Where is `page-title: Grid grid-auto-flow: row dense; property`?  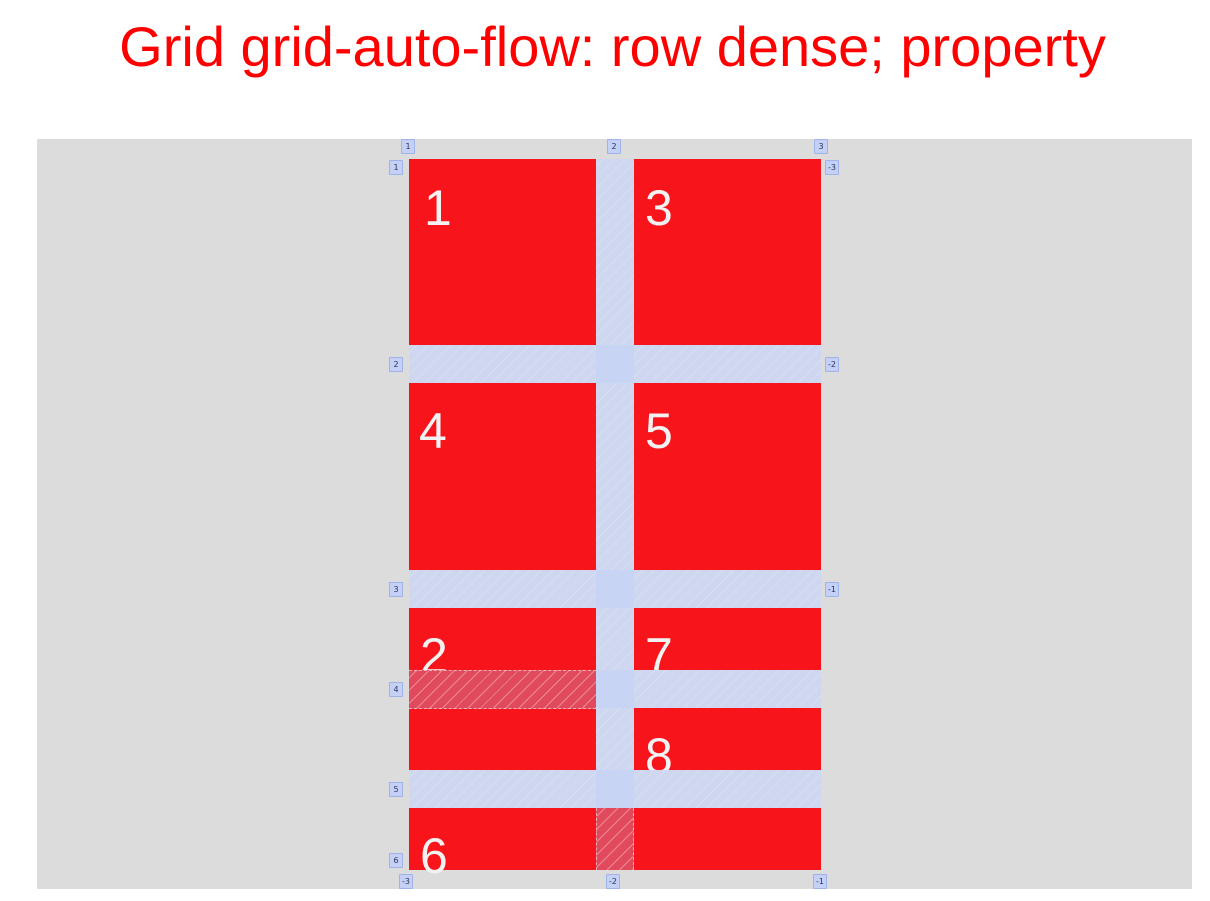
page-title: Grid grid-auto-flow: row dense; property is located at coordinates (612, 46).